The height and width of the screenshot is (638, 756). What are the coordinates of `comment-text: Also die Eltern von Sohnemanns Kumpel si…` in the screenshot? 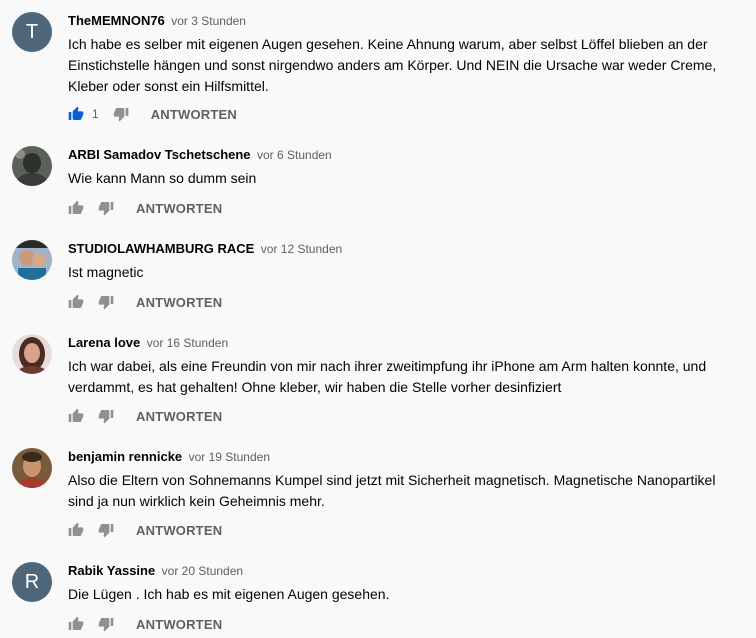 It's located at (392, 490).